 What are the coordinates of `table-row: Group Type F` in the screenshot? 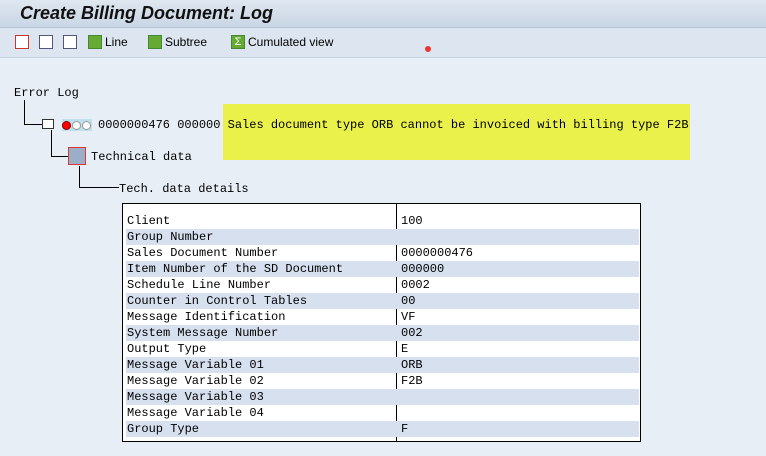 It's located at (382, 429).